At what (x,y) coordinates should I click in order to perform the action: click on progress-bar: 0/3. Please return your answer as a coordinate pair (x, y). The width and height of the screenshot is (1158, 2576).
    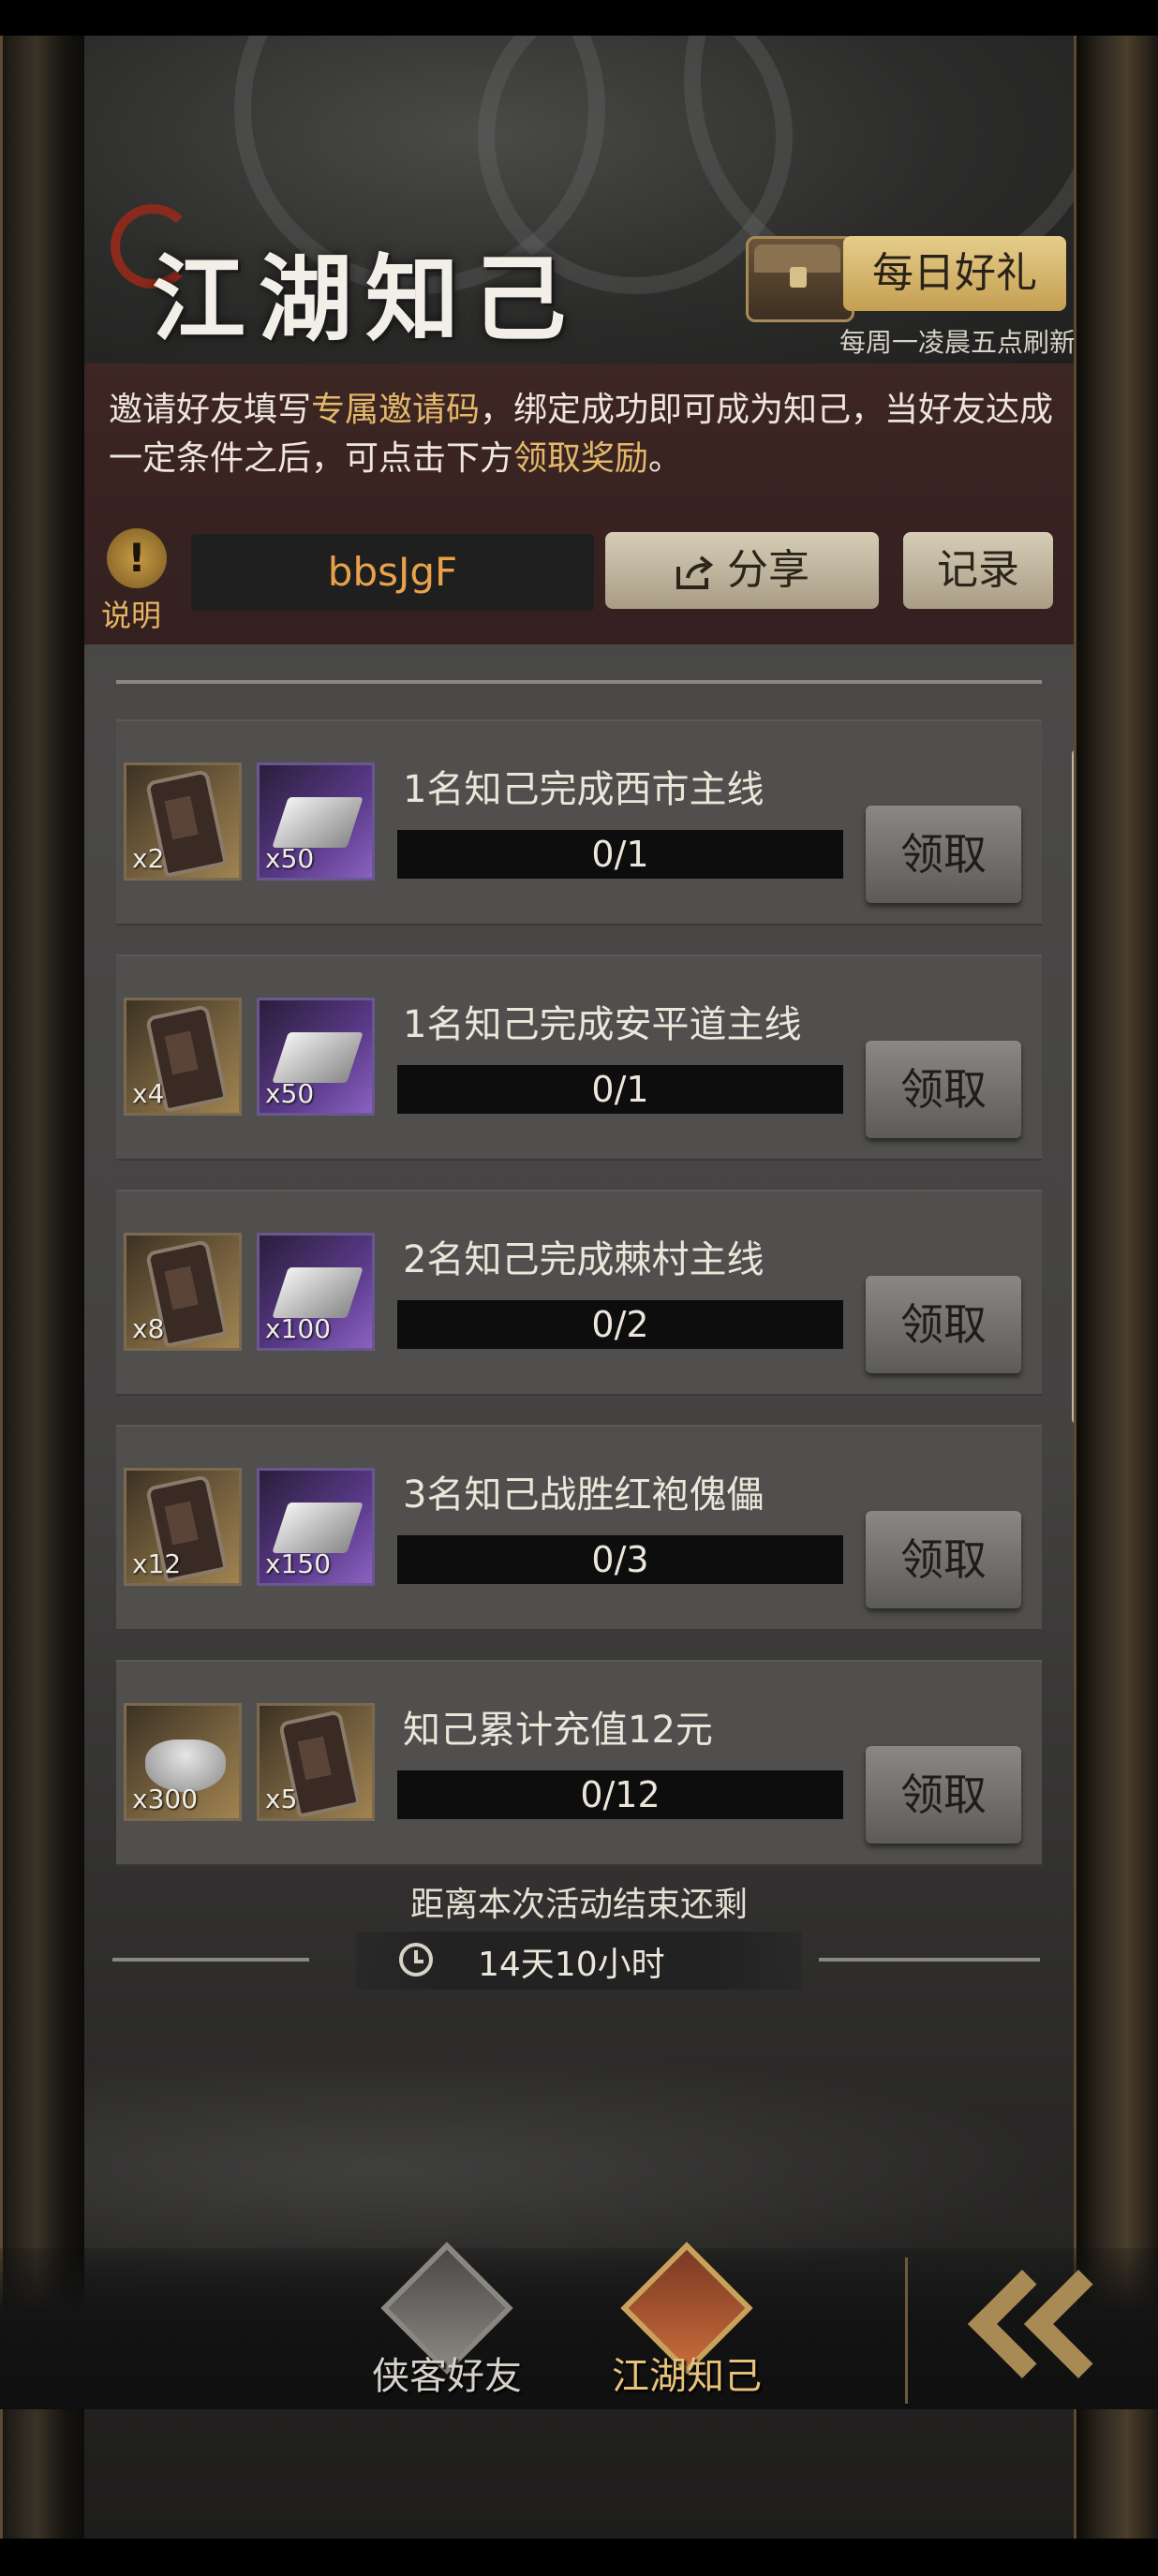
    Looking at the image, I should click on (620, 1560).